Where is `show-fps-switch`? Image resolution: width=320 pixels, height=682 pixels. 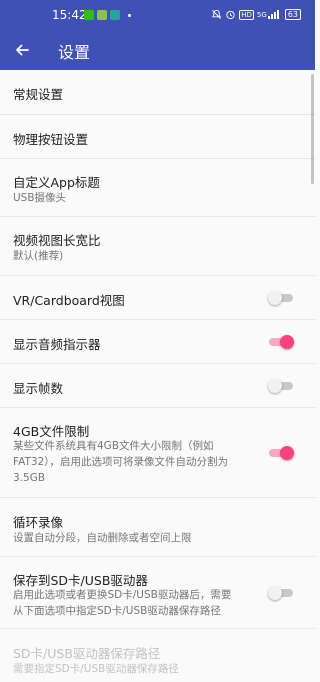 show-fps-switch is located at coordinates (280, 386).